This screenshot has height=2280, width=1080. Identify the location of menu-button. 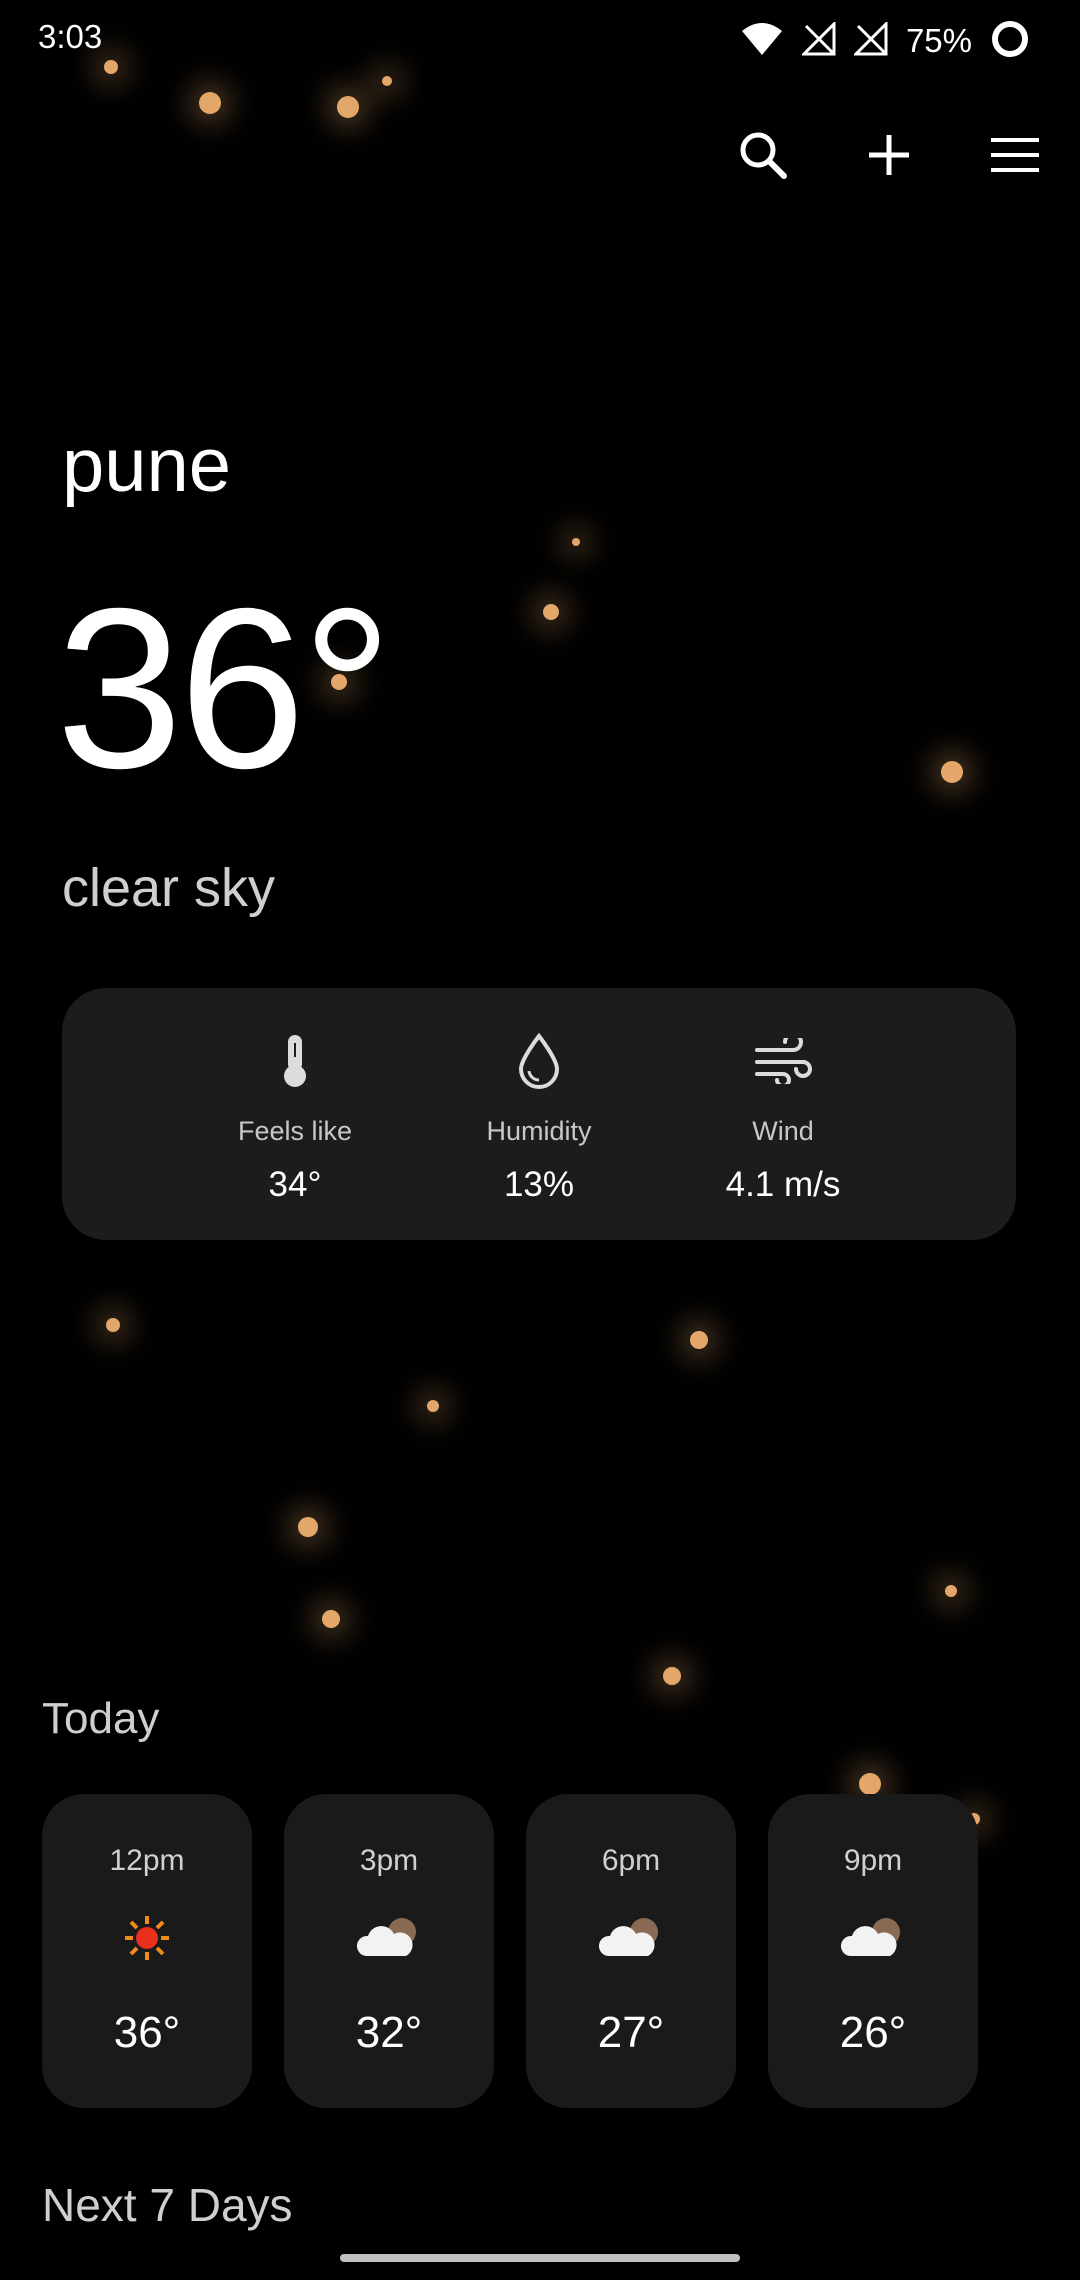
(1015, 155).